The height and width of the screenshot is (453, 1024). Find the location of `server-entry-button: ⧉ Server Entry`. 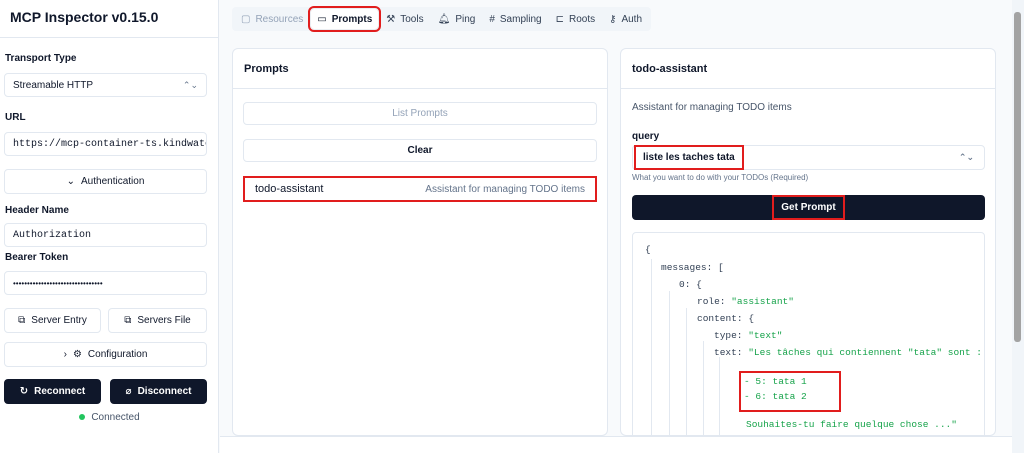

server-entry-button: ⧉ Server Entry is located at coordinates (52, 320).